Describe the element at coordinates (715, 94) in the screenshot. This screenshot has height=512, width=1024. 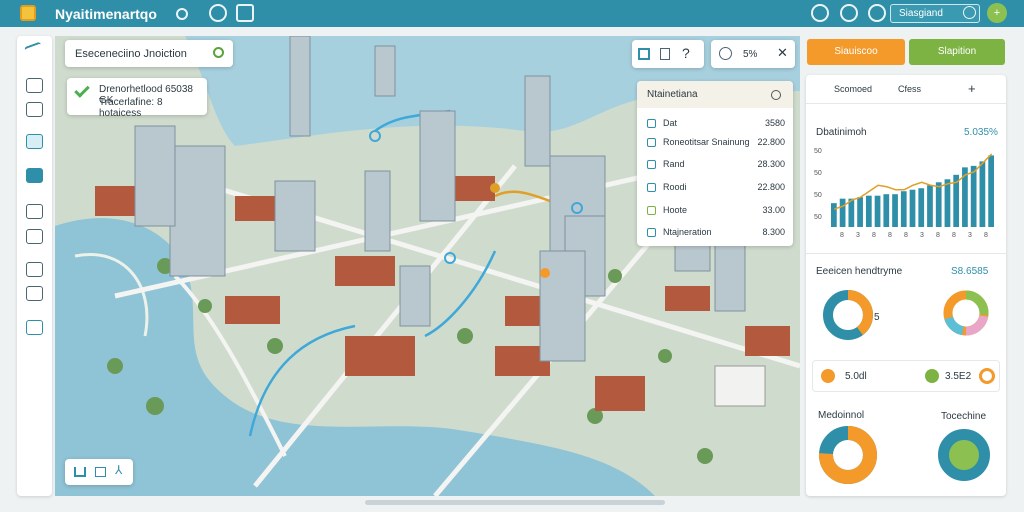
I see `info-popup-header: Ntainetiana` at that location.